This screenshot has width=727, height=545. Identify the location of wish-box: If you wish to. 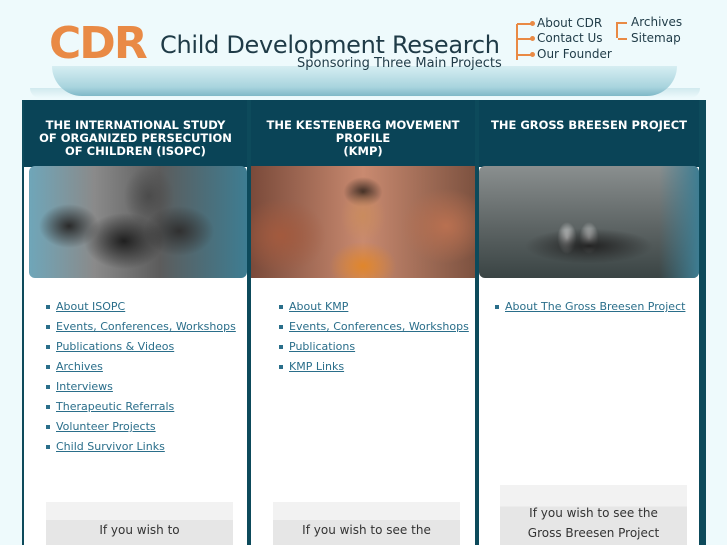
(139, 523).